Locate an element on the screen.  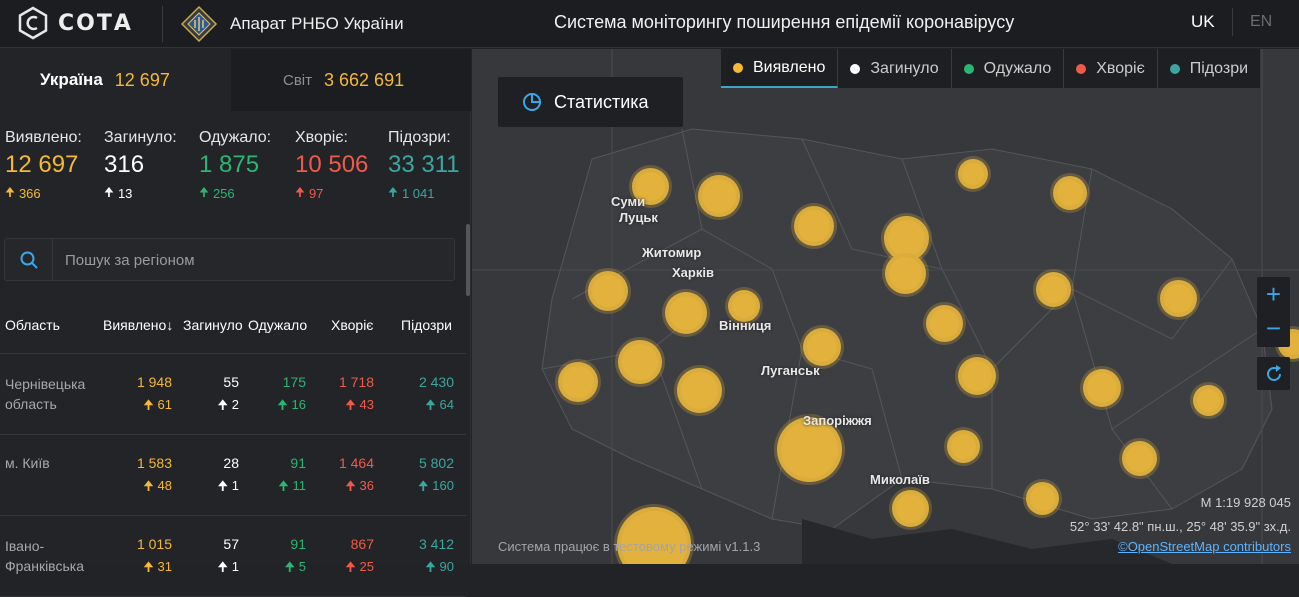
scope-tab-ukraine: Україна 12 697 is located at coordinates (115, 80).